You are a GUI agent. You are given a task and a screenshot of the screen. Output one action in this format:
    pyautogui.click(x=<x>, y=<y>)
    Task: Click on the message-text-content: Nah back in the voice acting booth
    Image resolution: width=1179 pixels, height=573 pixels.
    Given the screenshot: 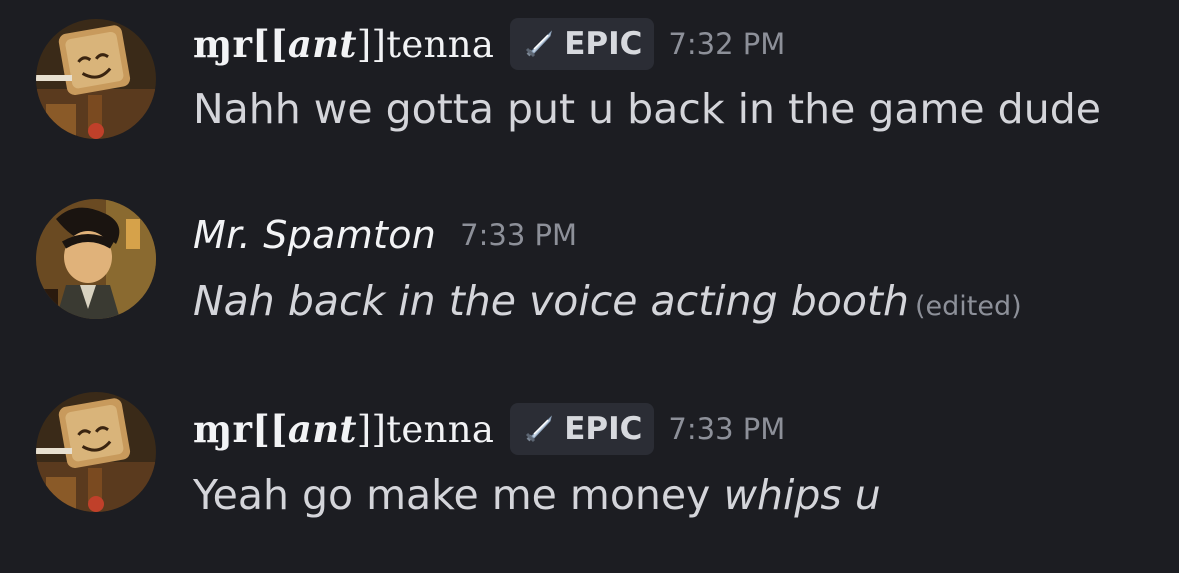 What is the action you would take?
    pyautogui.click(x=551, y=301)
    